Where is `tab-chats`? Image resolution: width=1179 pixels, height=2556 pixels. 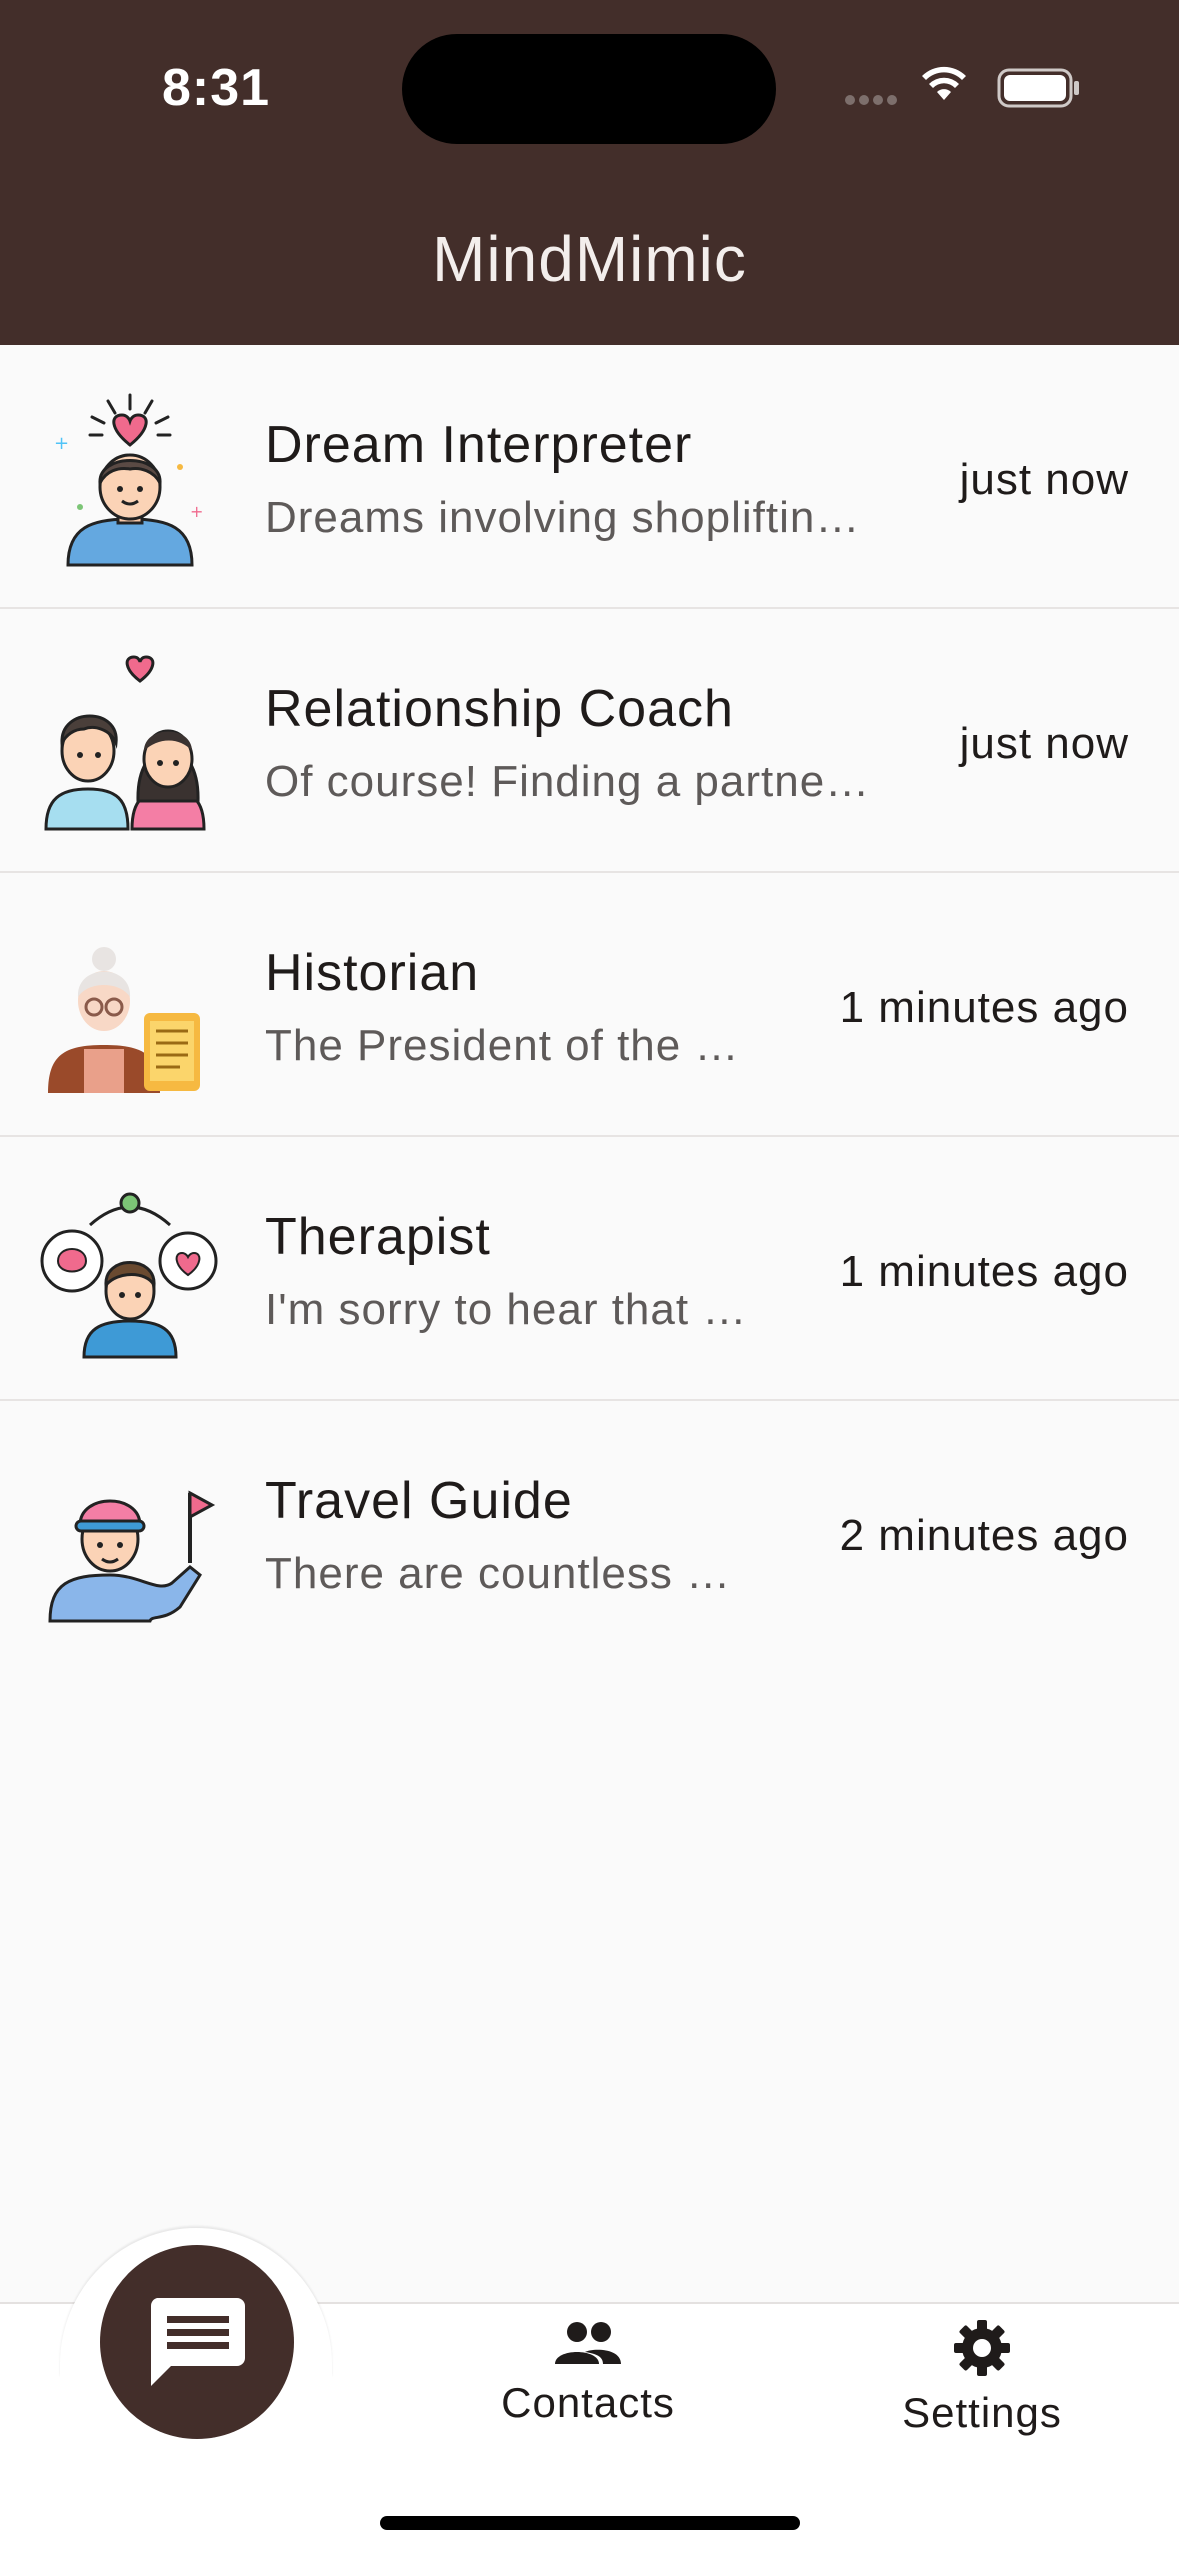
tab-chats is located at coordinates (197, 2342).